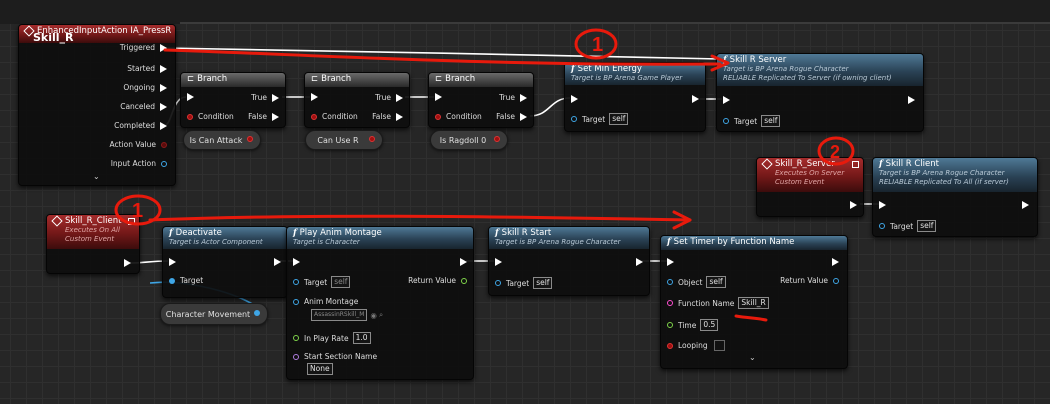 The width and height of the screenshot is (1050, 404). Describe the element at coordinates (57, 221) in the screenshot. I see `event-icon` at that location.